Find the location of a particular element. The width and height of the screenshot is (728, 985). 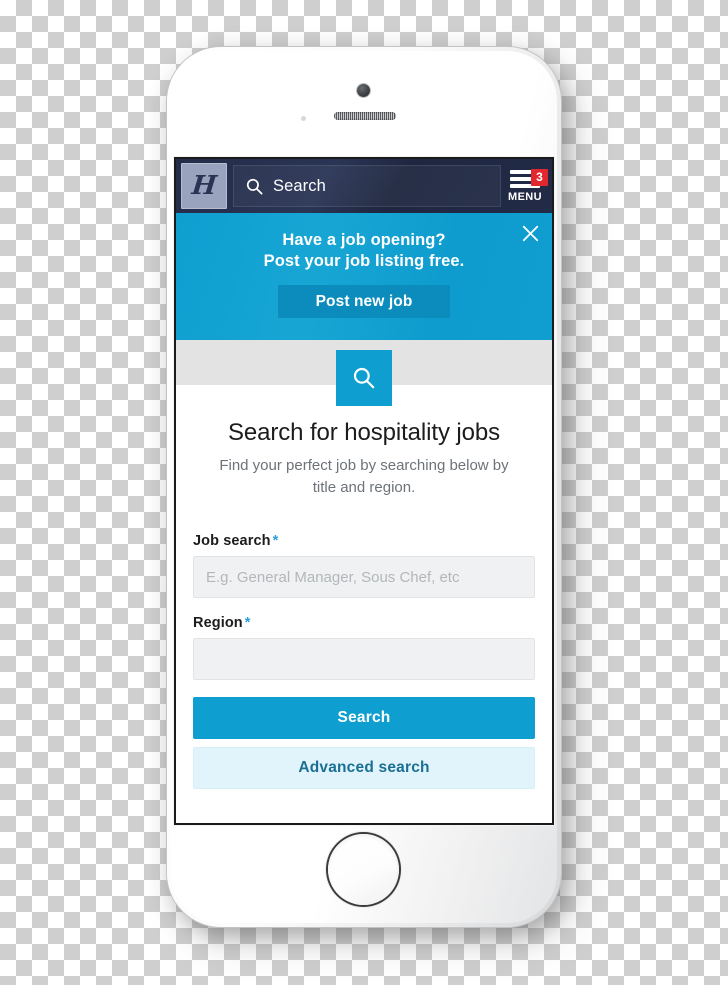

job-search-label-text: Job search is located at coordinates (232, 541).